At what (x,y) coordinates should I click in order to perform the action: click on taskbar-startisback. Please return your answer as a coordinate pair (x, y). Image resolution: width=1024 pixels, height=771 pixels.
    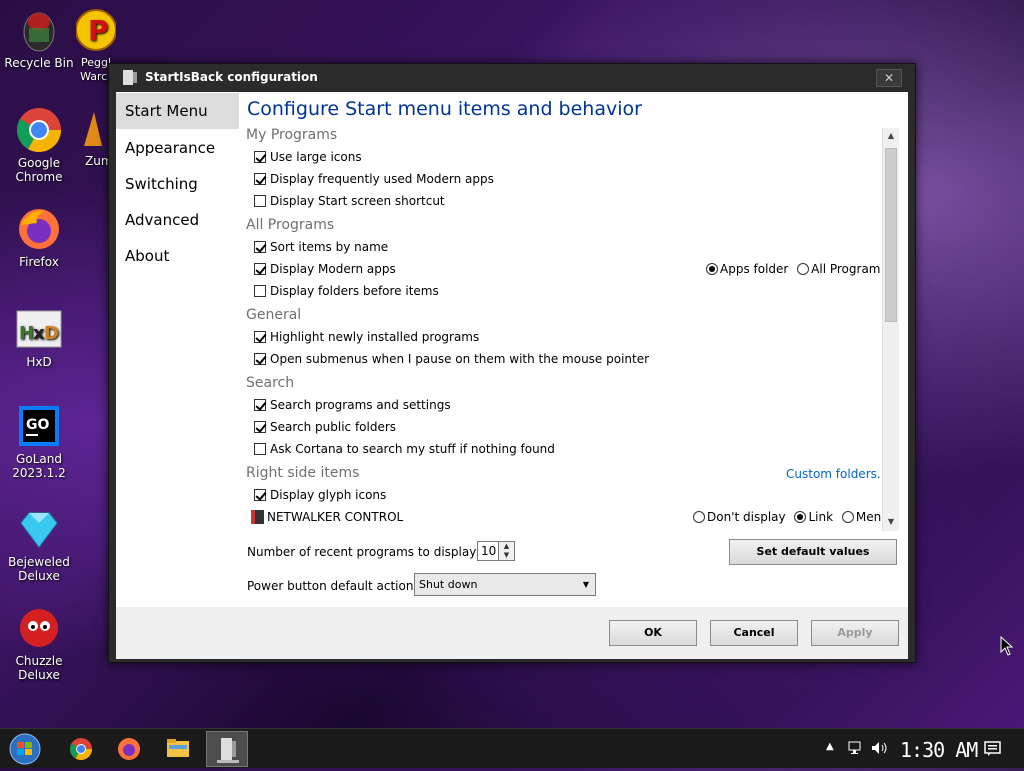
    Looking at the image, I should click on (227, 749).